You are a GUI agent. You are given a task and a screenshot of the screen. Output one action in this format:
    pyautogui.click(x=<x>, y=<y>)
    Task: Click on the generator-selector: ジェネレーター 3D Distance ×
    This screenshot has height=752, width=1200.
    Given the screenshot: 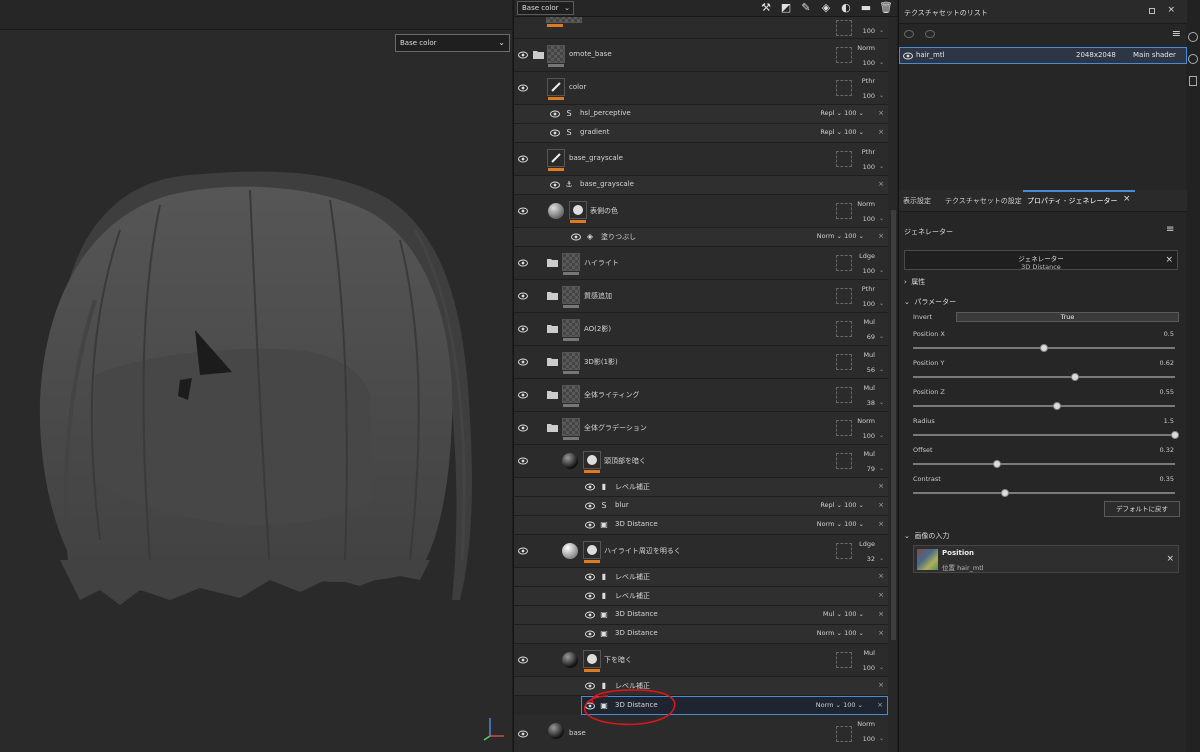 What is the action you would take?
    pyautogui.click(x=1041, y=260)
    